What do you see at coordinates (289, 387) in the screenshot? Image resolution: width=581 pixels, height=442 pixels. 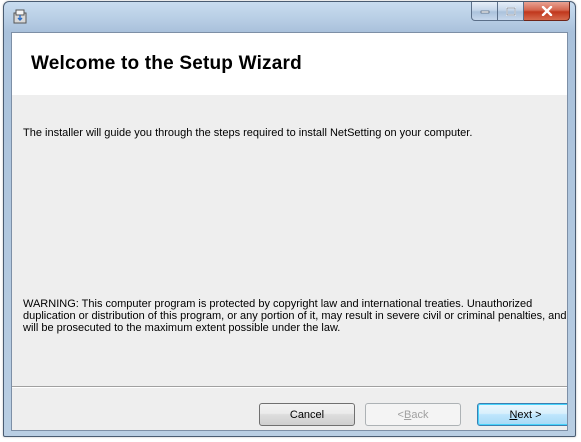 I see `button-area-divider` at bounding box center [289, 387].